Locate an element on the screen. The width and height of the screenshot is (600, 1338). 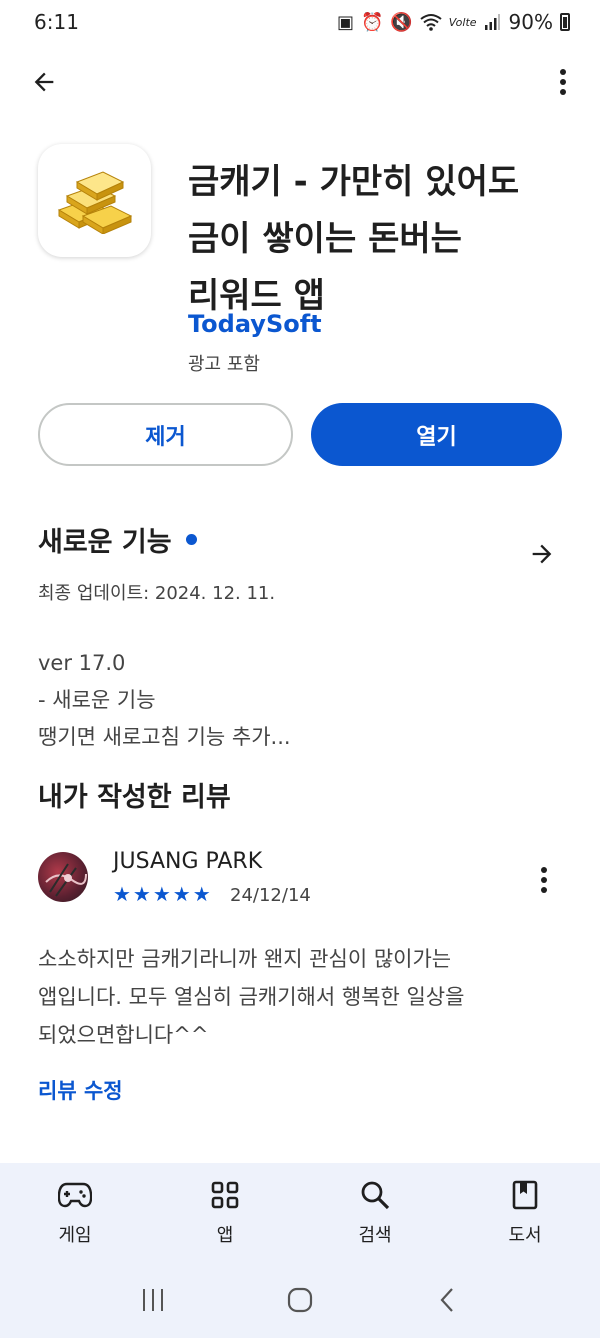
back-icon is located at coordinates (446, 1299).